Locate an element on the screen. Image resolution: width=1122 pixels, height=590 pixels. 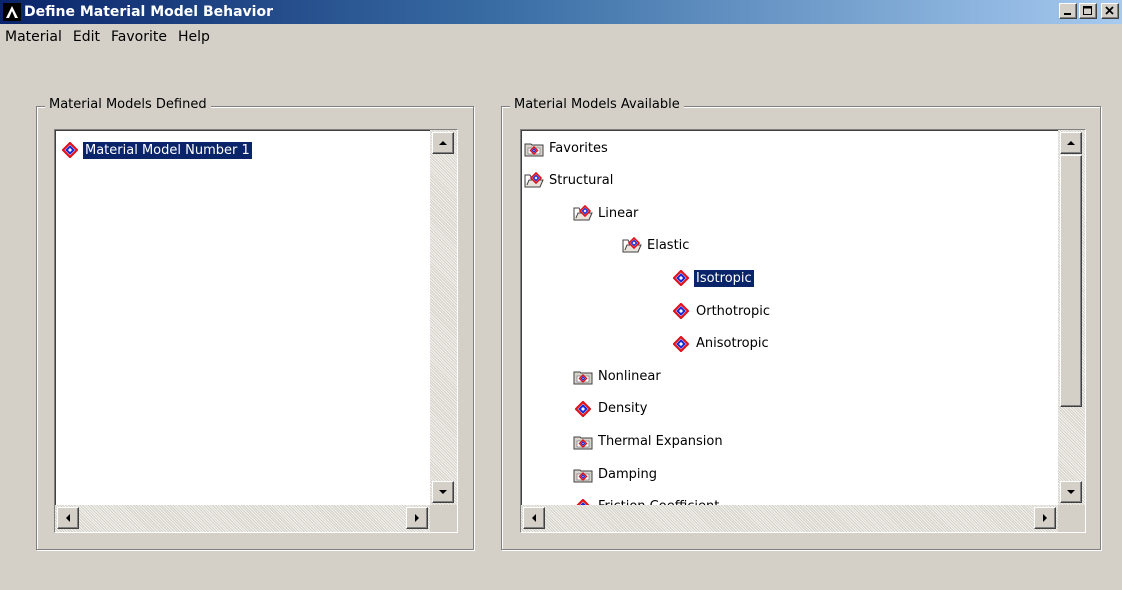
available-vertical-scrollbar is located at coordinates (1071, 317).